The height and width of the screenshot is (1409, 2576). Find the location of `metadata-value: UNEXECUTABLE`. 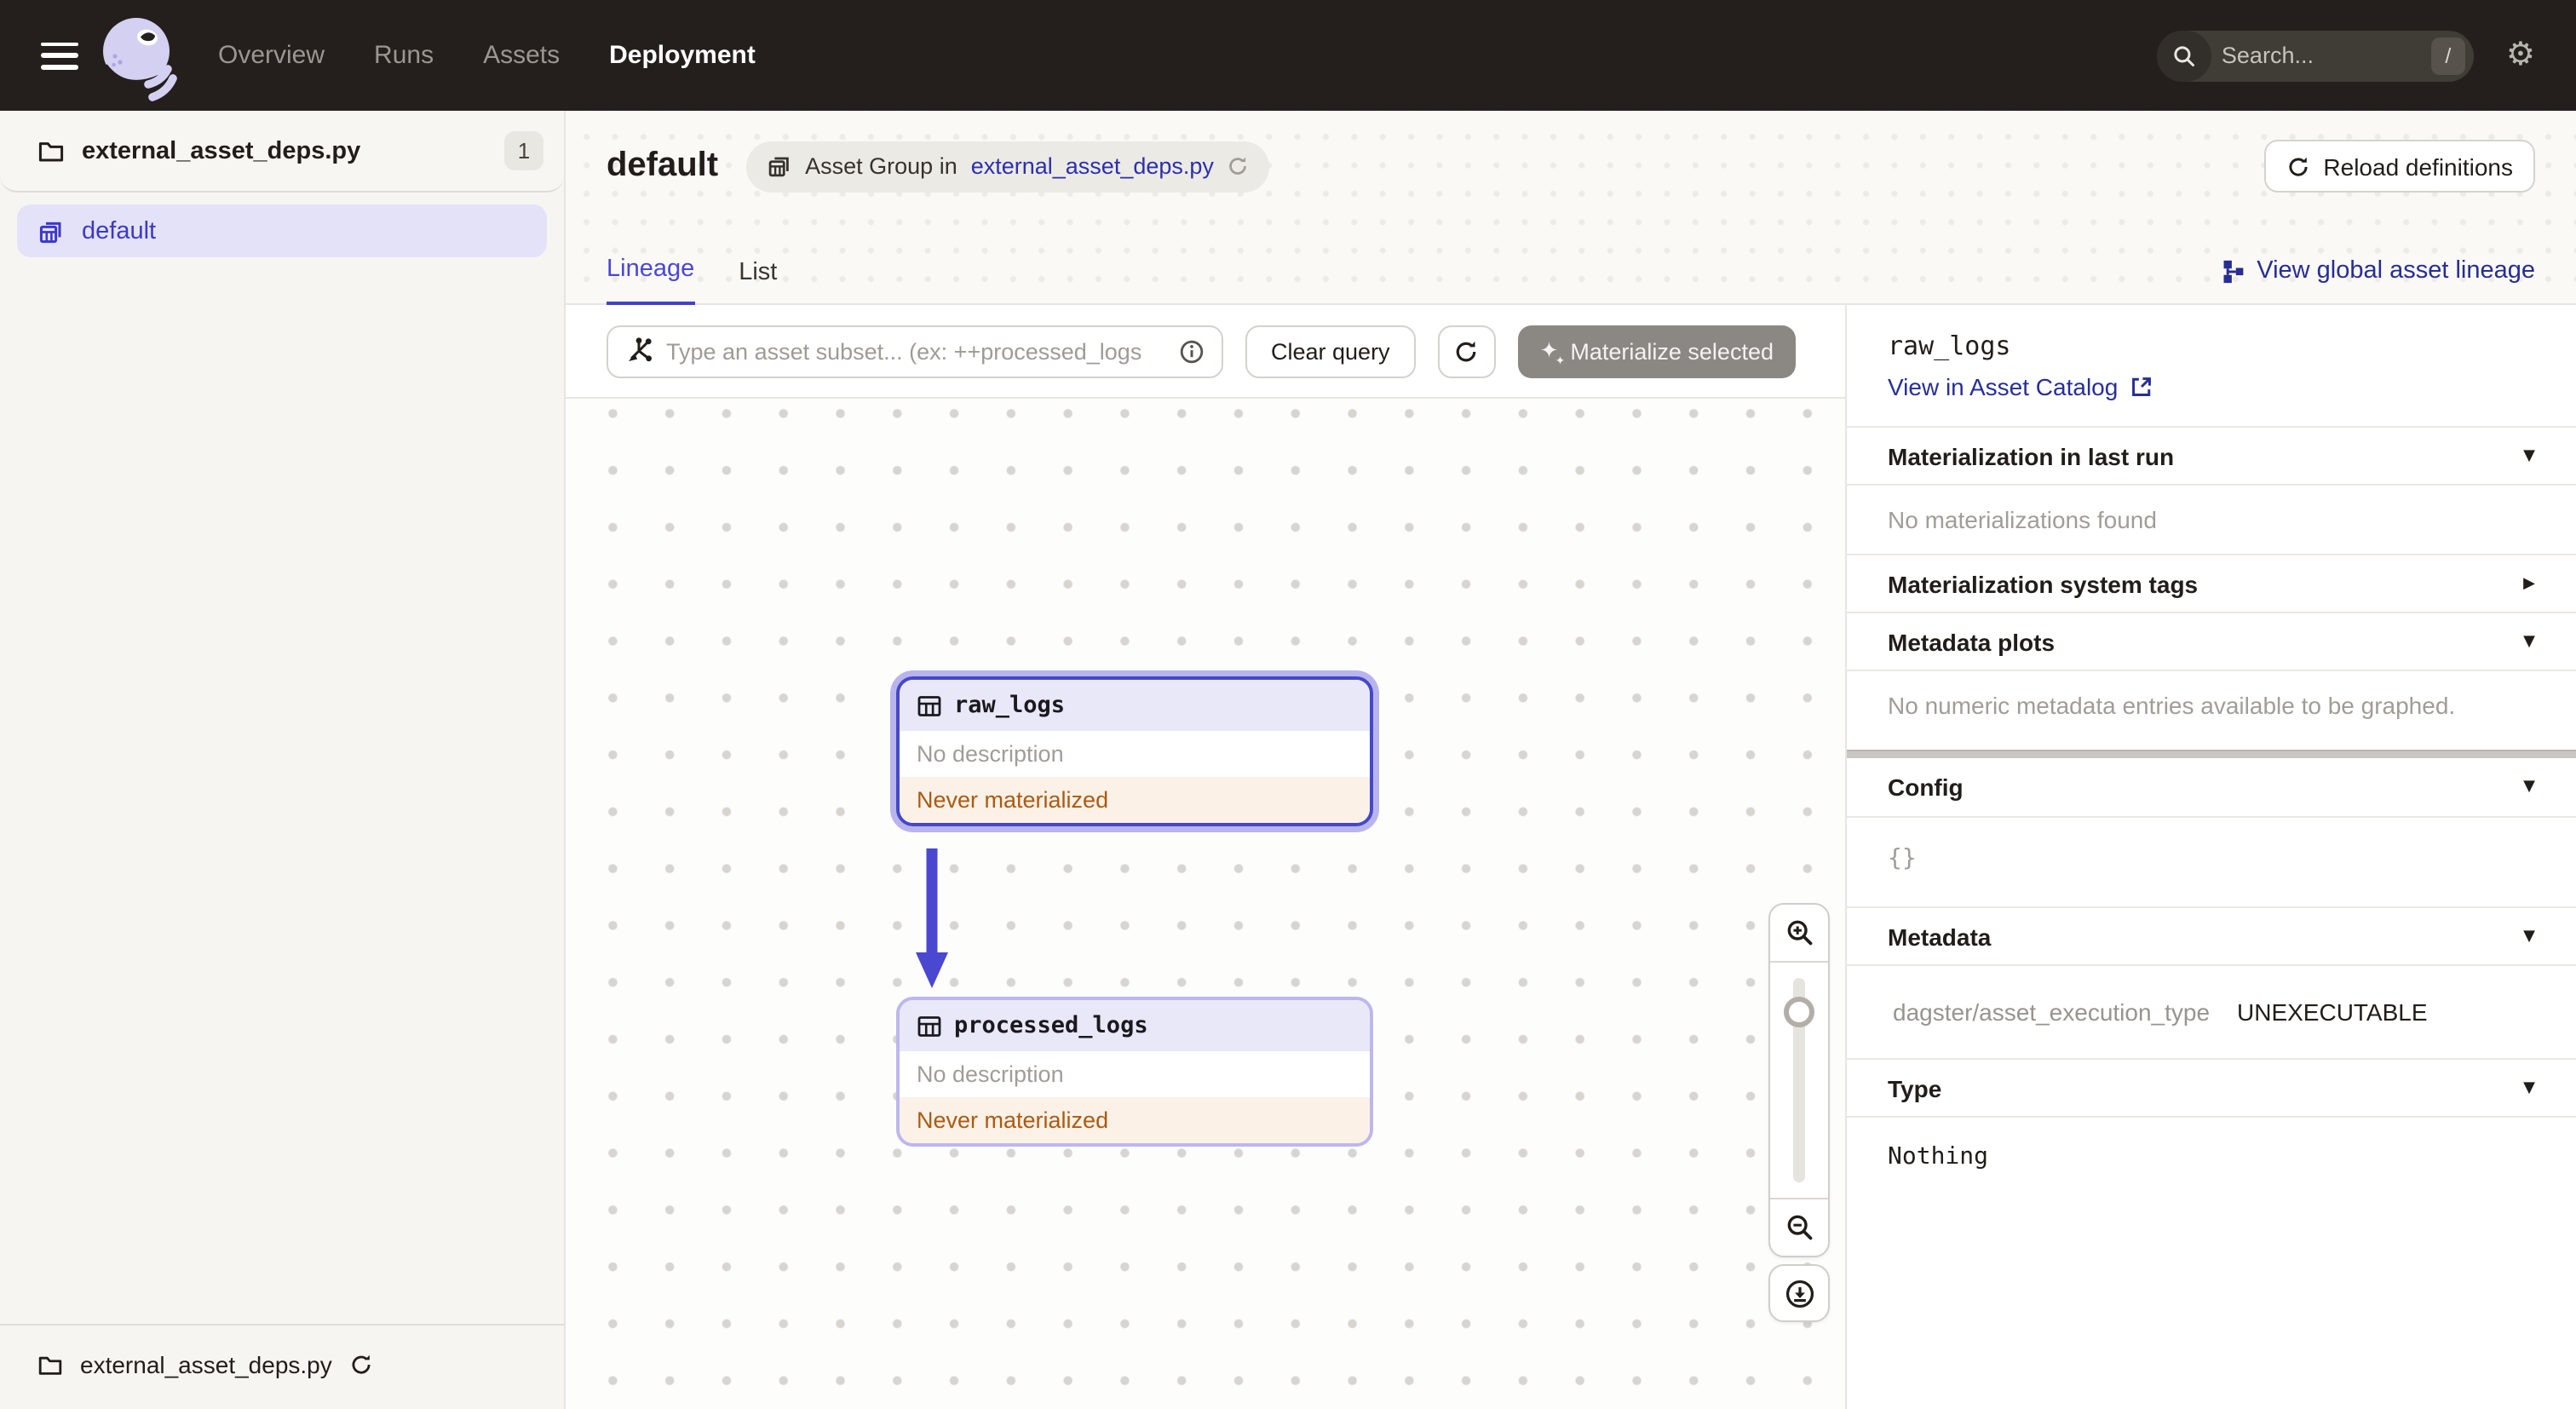

metadata-value: UNEXECUTABLE is located at coordinates (2333, 1012).